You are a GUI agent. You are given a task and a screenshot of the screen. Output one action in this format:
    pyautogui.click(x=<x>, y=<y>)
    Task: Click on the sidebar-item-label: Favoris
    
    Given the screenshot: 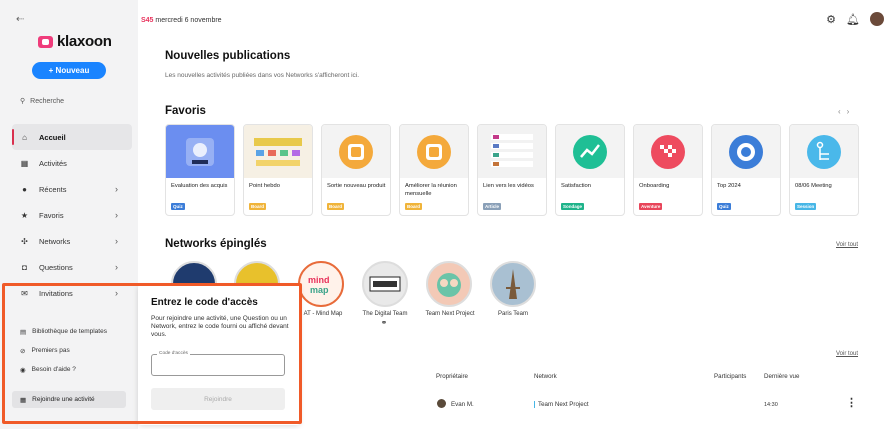 What is the action you would take?
    pyautogui.click(x=51, y=215)
    